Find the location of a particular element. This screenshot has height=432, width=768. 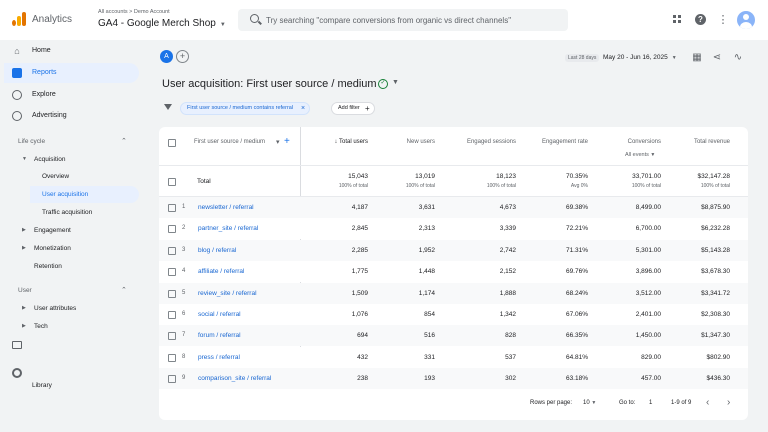

sidebar-item-explore: Explore is located at coordinates (71, 95).